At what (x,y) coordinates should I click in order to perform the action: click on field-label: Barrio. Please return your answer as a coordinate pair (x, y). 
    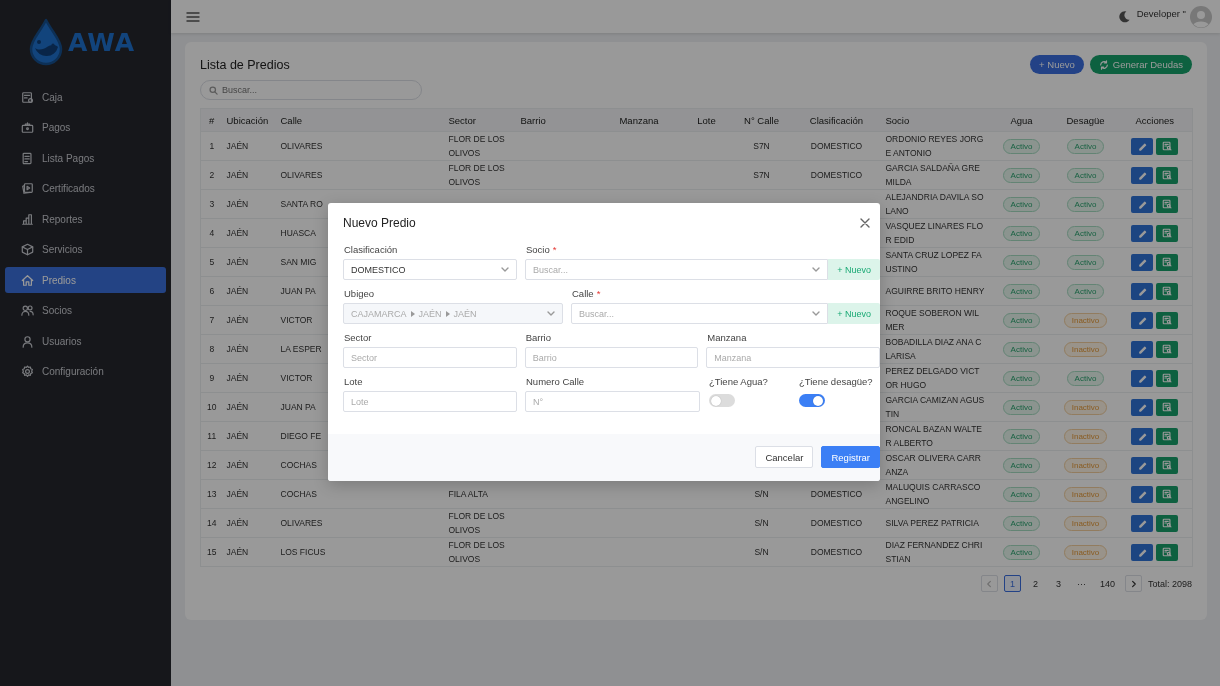
    Looking at the image, I should click on (538, 337).